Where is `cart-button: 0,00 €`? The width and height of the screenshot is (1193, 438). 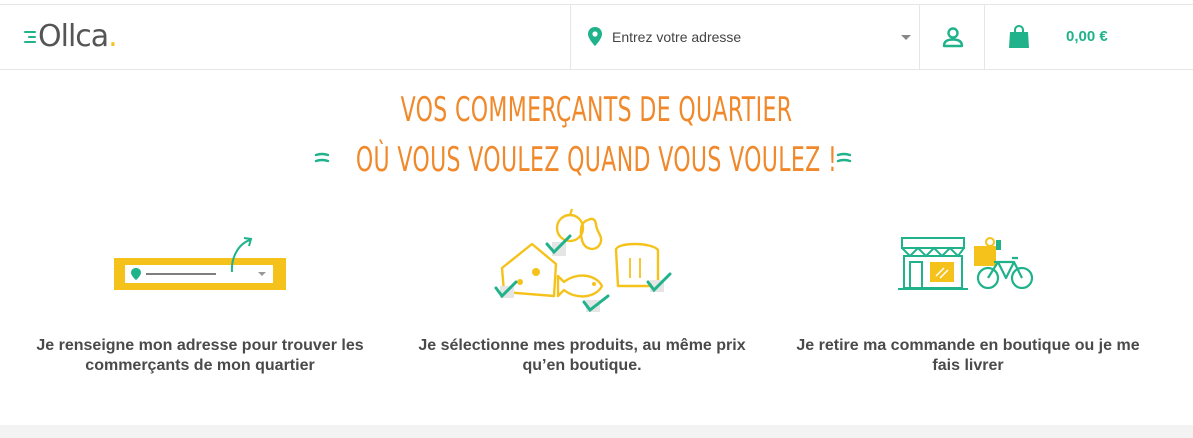
cart-button: 0,00 € is located at coordinates (1089, 37).